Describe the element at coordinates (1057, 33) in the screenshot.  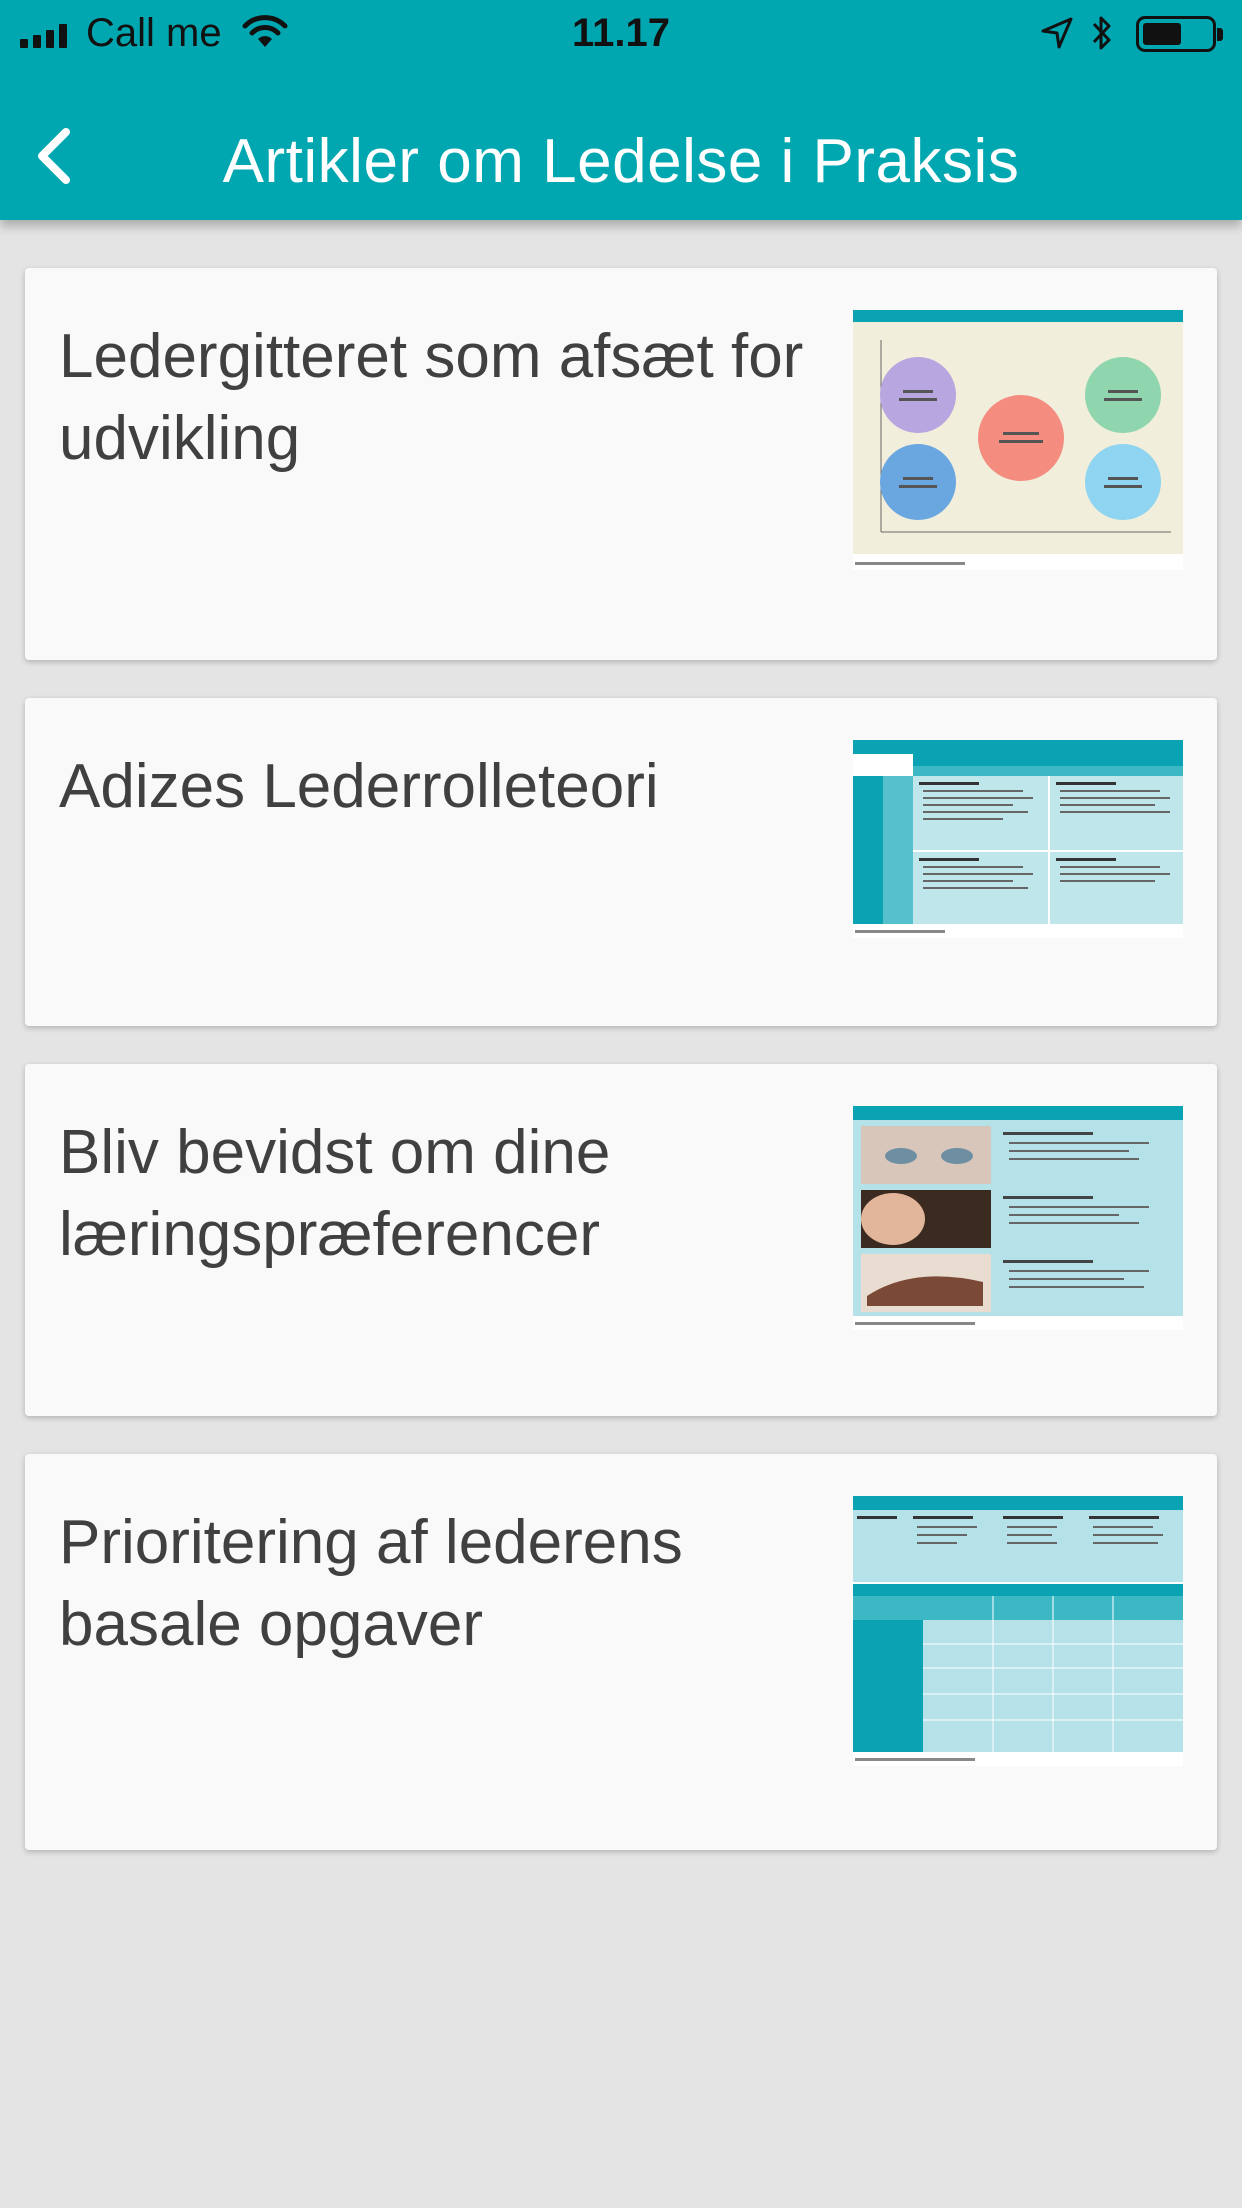
I see `location-icon` at that location.